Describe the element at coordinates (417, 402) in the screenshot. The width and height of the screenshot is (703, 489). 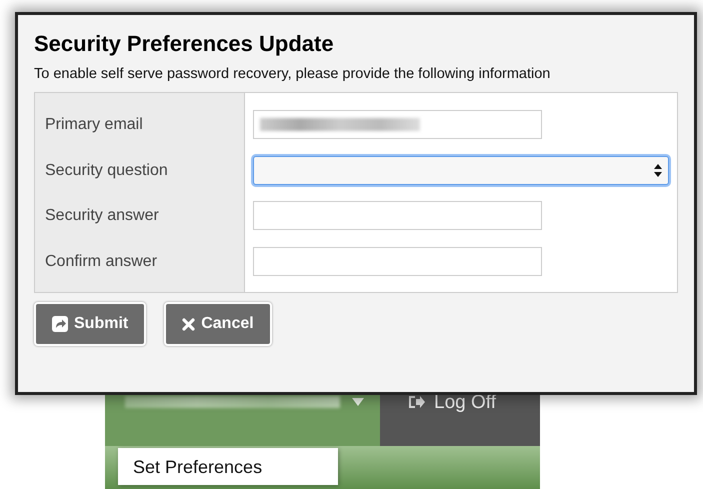
I see `exit-icon` at that location.